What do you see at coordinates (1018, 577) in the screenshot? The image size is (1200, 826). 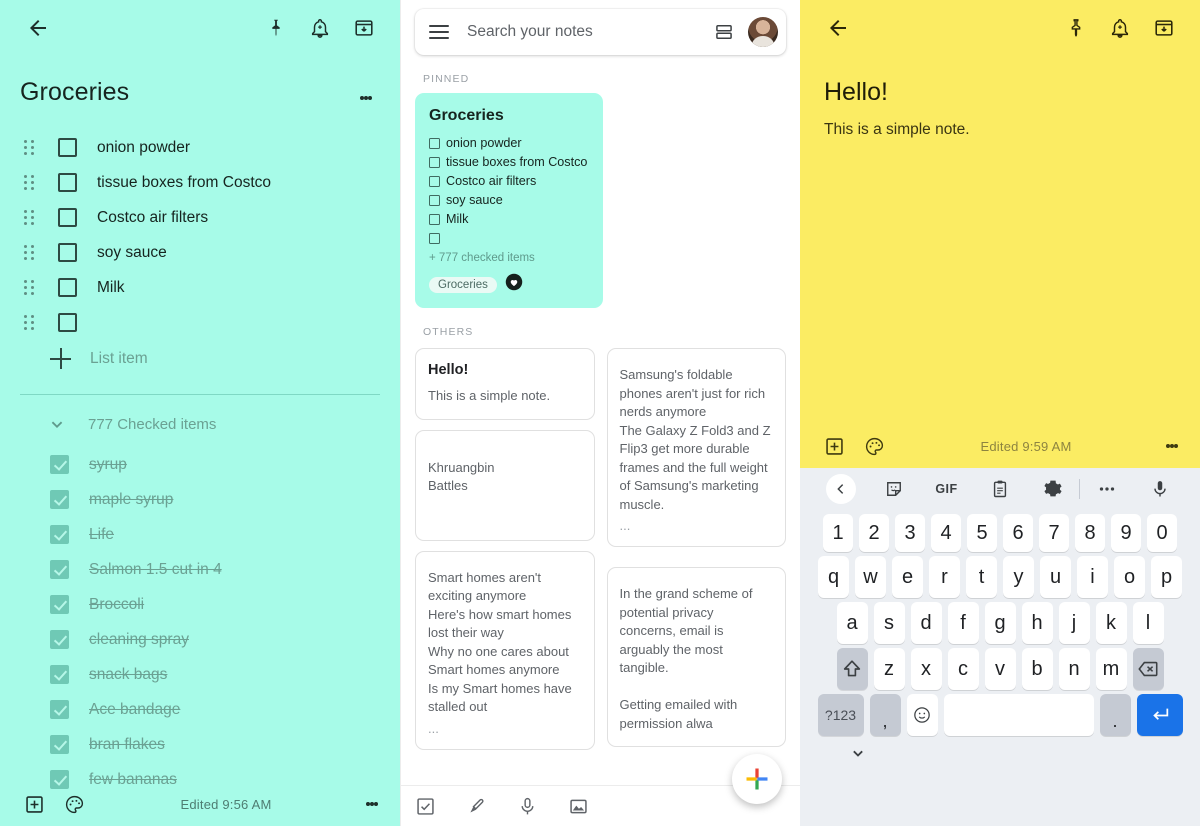 I see `key-y: y` at bounding box center [1018, 577].